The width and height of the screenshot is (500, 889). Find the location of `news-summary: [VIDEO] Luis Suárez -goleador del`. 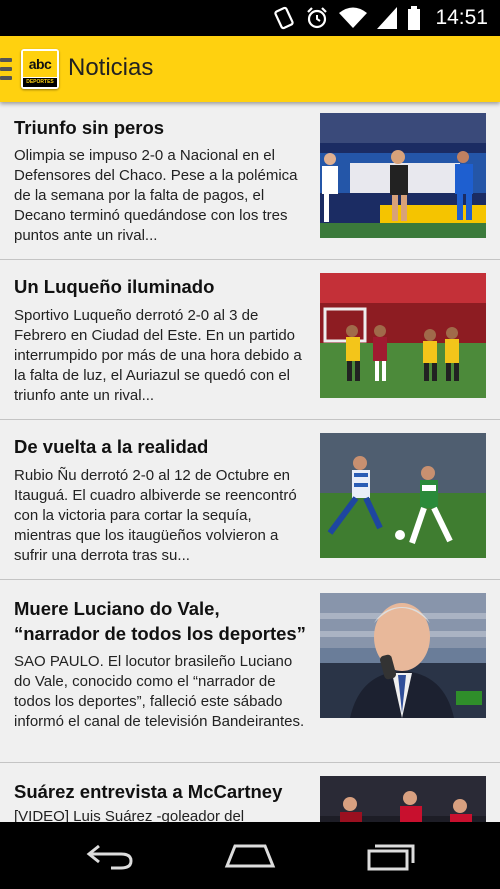

news-summary: [VIDEO] Luis Suárez -goleador del is located at coordinates (129, 815).